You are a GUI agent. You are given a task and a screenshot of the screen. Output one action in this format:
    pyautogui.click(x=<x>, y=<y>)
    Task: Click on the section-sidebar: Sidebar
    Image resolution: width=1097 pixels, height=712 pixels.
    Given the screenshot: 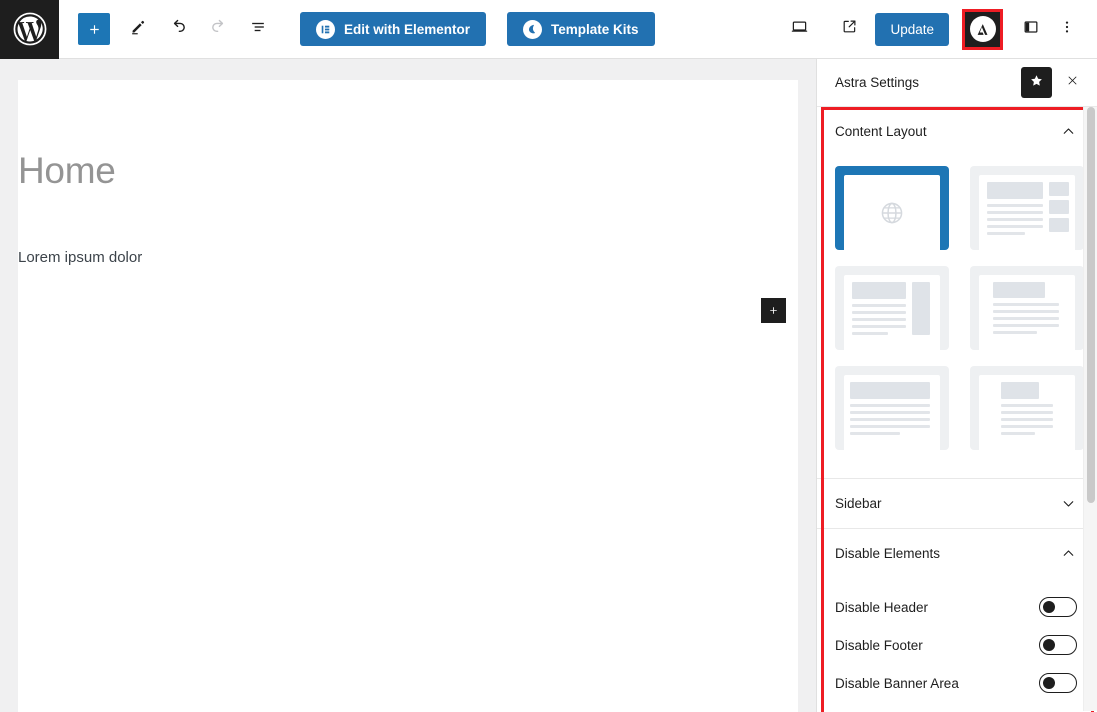 What is the action you would take?
    pyautogui.click(x=957, y=504)
    